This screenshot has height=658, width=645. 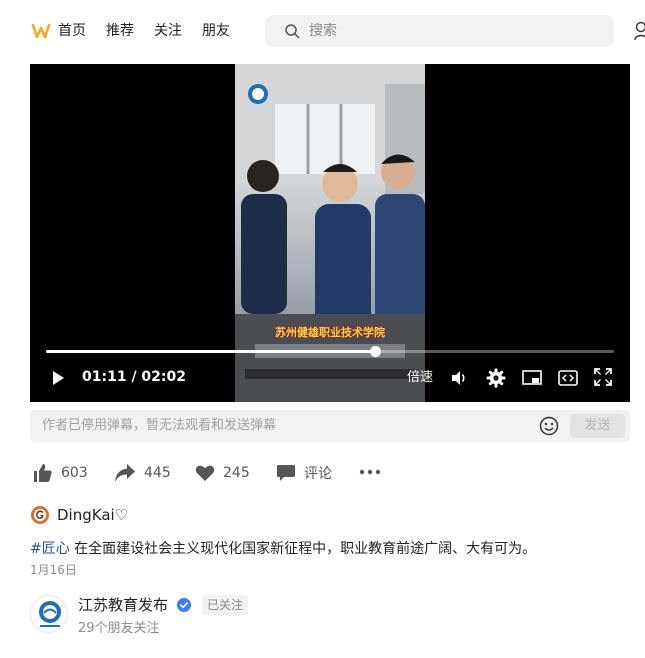 What do you see at coordinates (58, 378) in the screenshot?
I see `play-icon` at bounding box center [58, 378].